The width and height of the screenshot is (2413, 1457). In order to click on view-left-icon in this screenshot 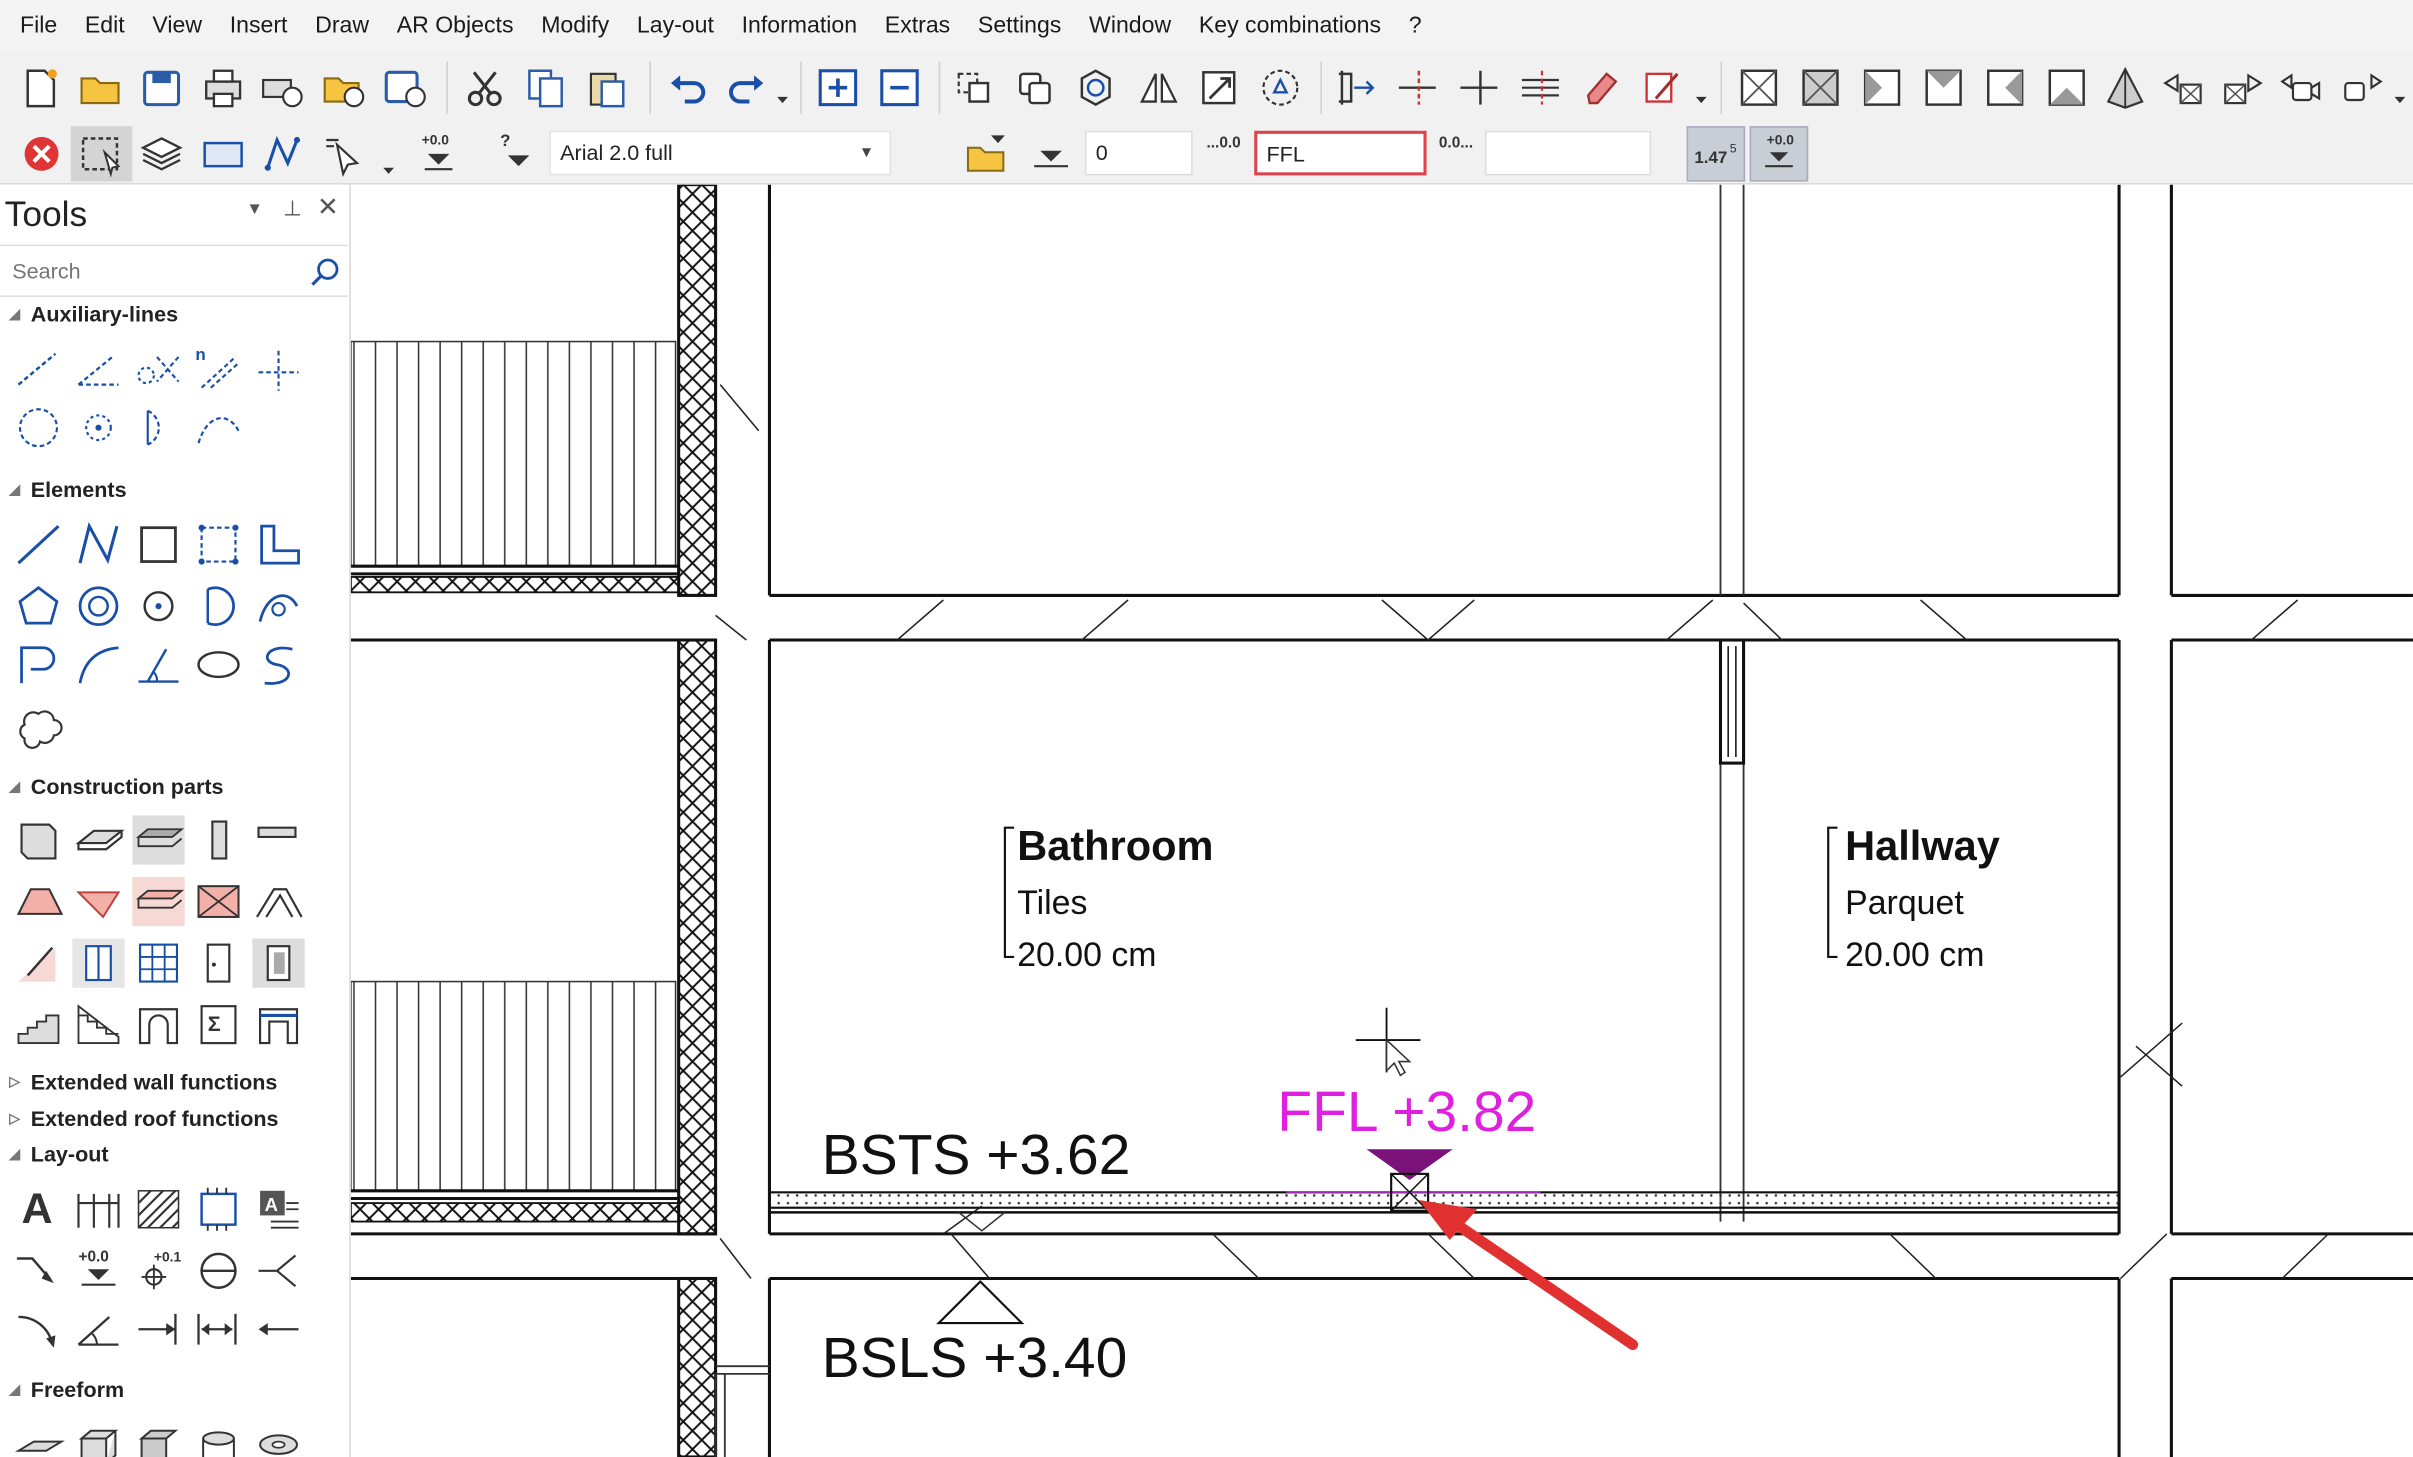, I will do `click(1882, 89)`.